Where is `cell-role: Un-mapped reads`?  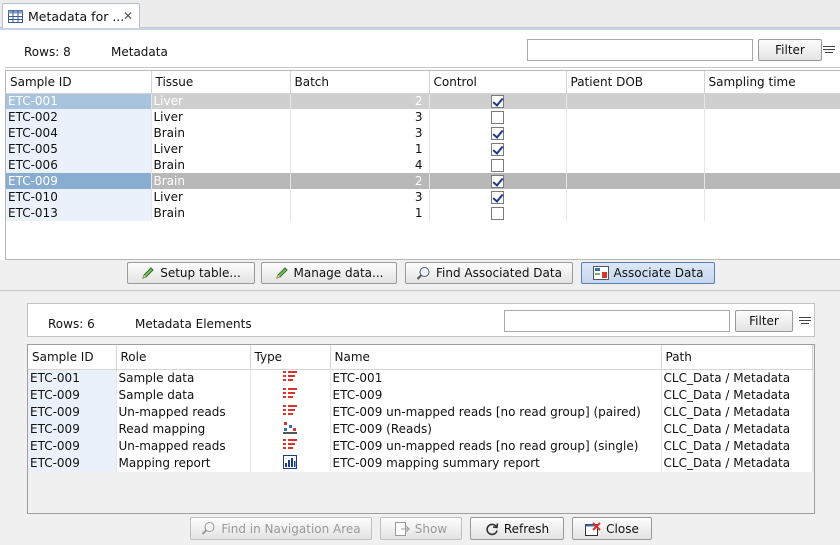 cell-role: Un-mapped reads is located at coordinates (183, 412).